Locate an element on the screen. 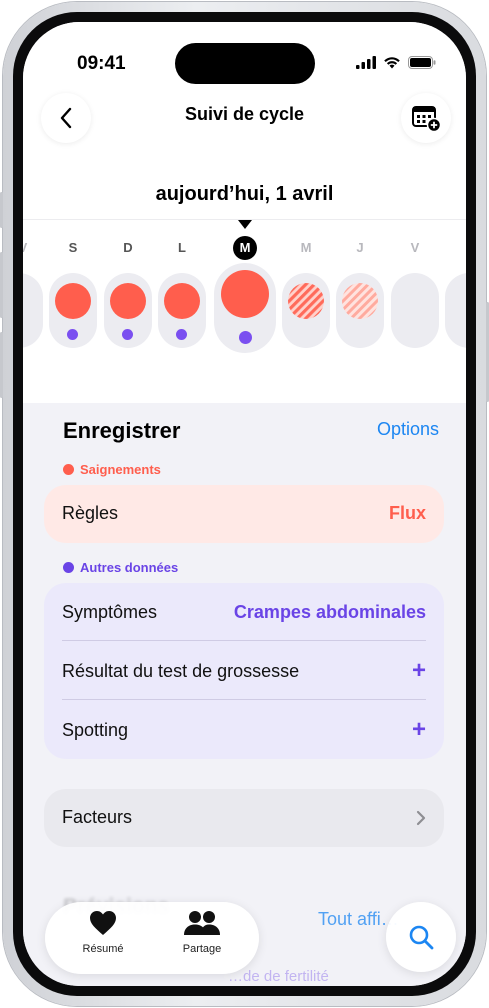 This screenshot has width=489, height=1008. volume-up-button is located at coordinates (1, 285).